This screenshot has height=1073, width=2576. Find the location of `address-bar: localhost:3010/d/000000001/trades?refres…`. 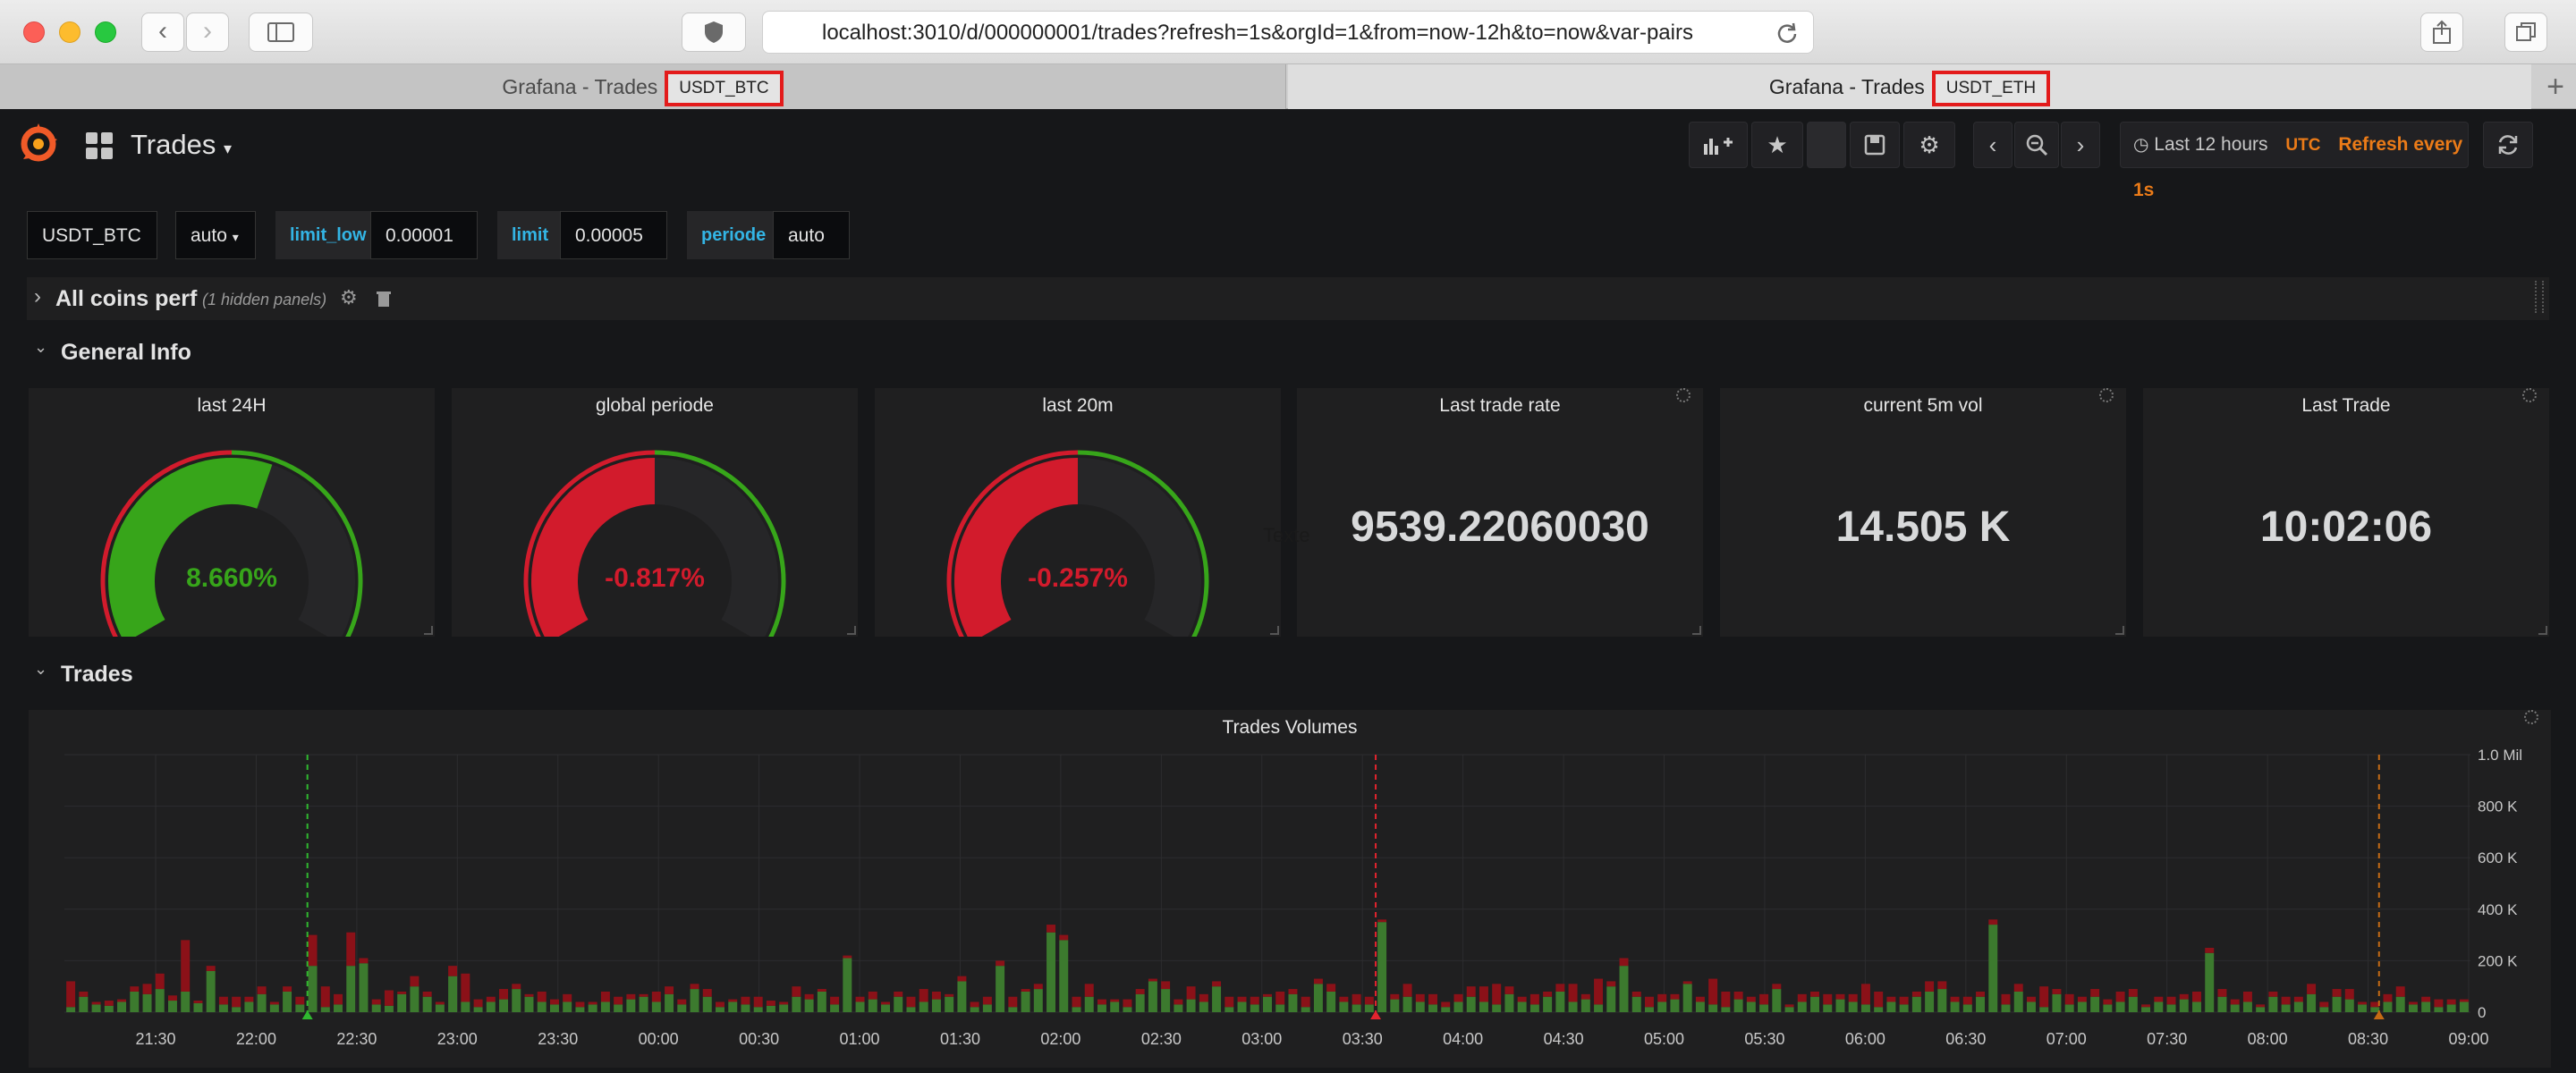

address-bar: localhost:3010/d/000000001/trades?refres… is located at coordinates (1288, 32).